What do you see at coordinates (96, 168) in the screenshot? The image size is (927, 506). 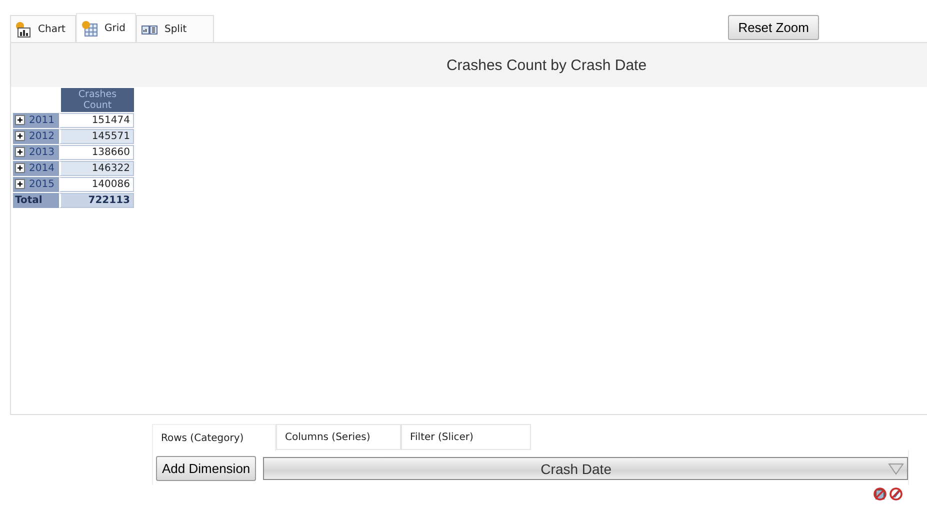 I see `table-cell: 146322` at bounding box center [96, 168].